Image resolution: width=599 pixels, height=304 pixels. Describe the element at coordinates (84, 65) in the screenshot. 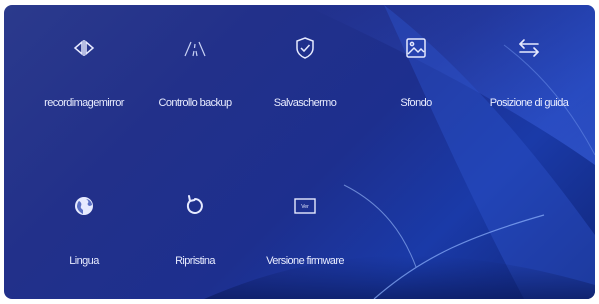

I see `setting-record-image-mirror: recordimagemirror` at that location.